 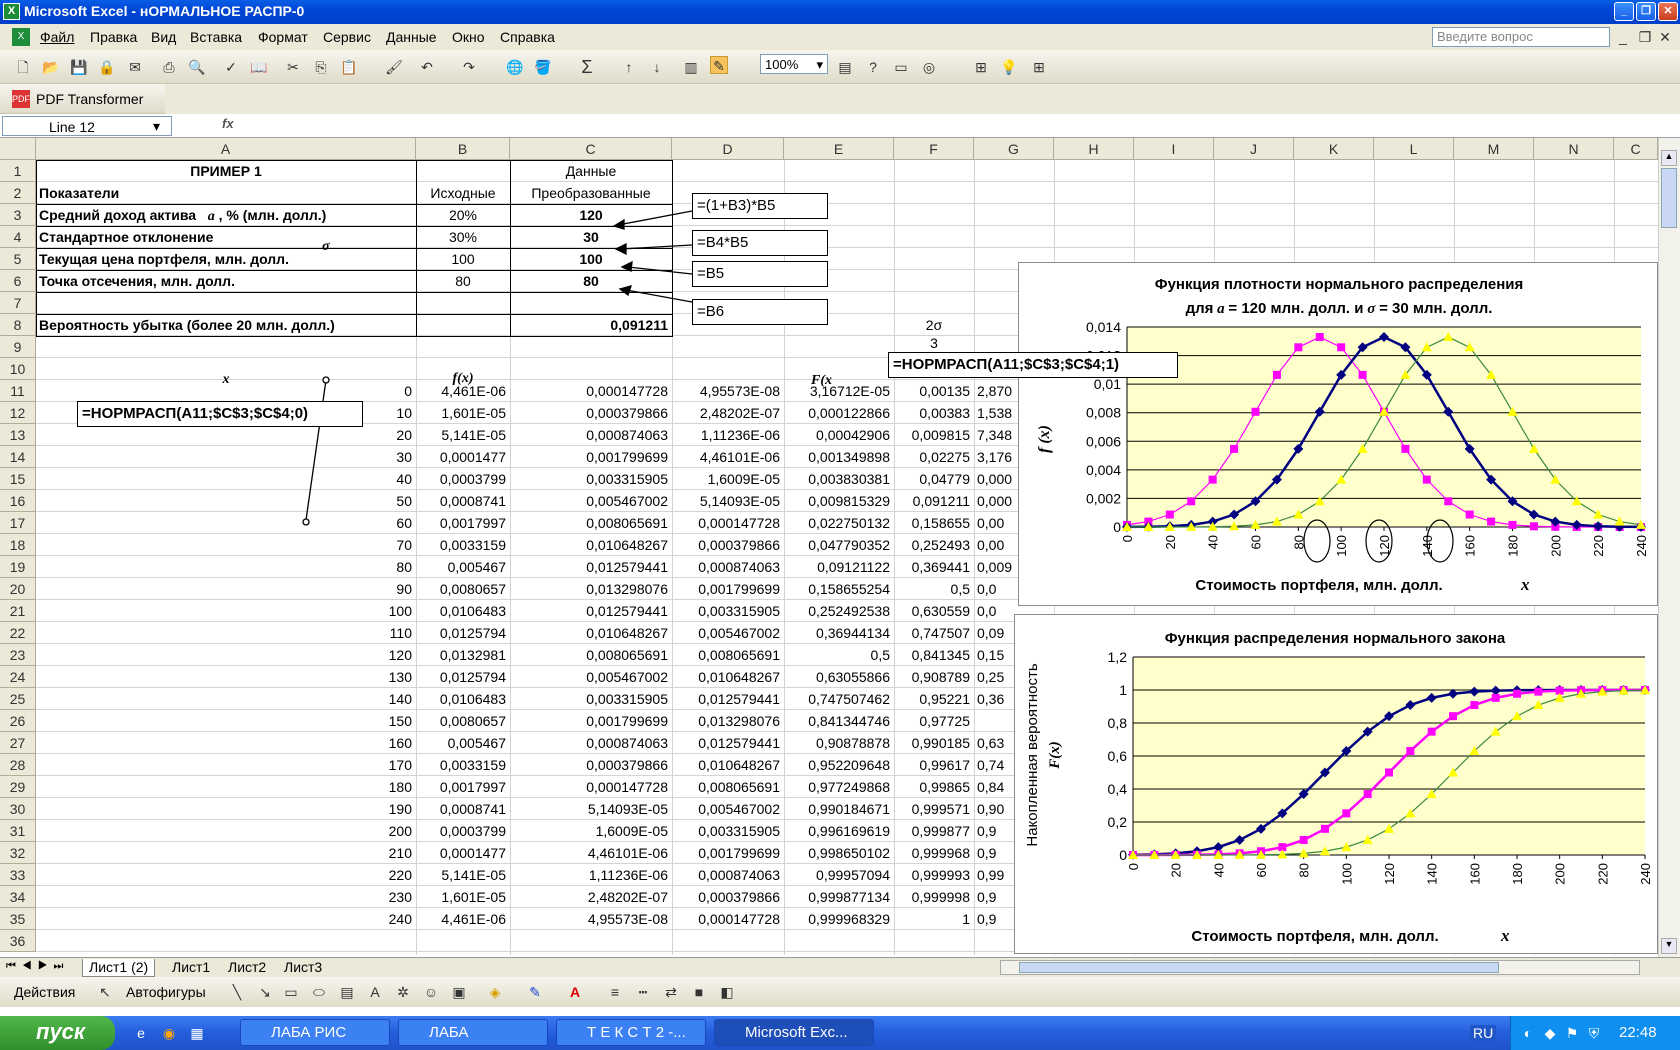 I want to click on research-icon: 📖, so click(x=259, y=67).